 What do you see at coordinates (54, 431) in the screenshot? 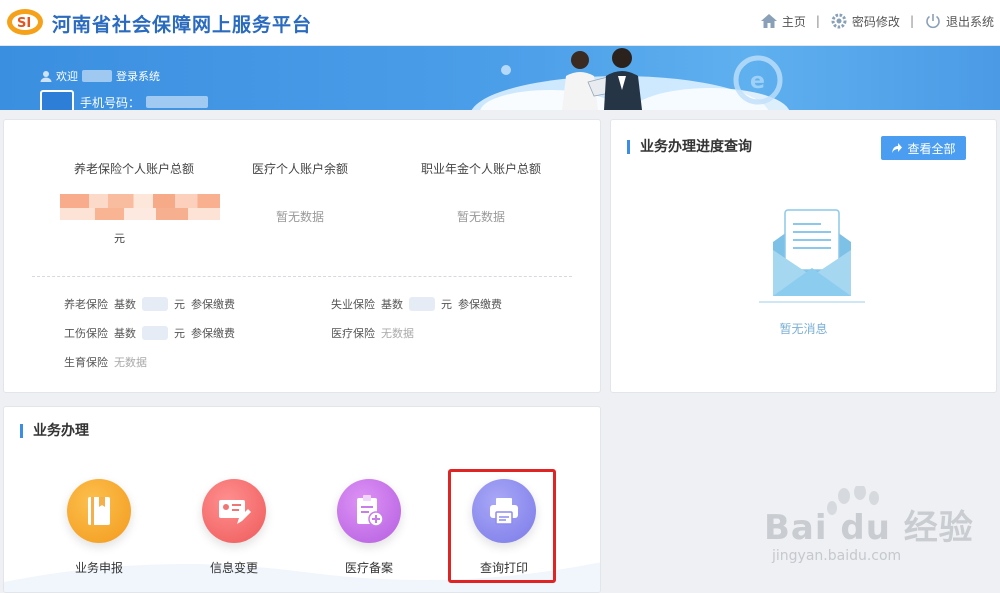
I see `business-title: 业务办理` at bounding box center [54, 431].